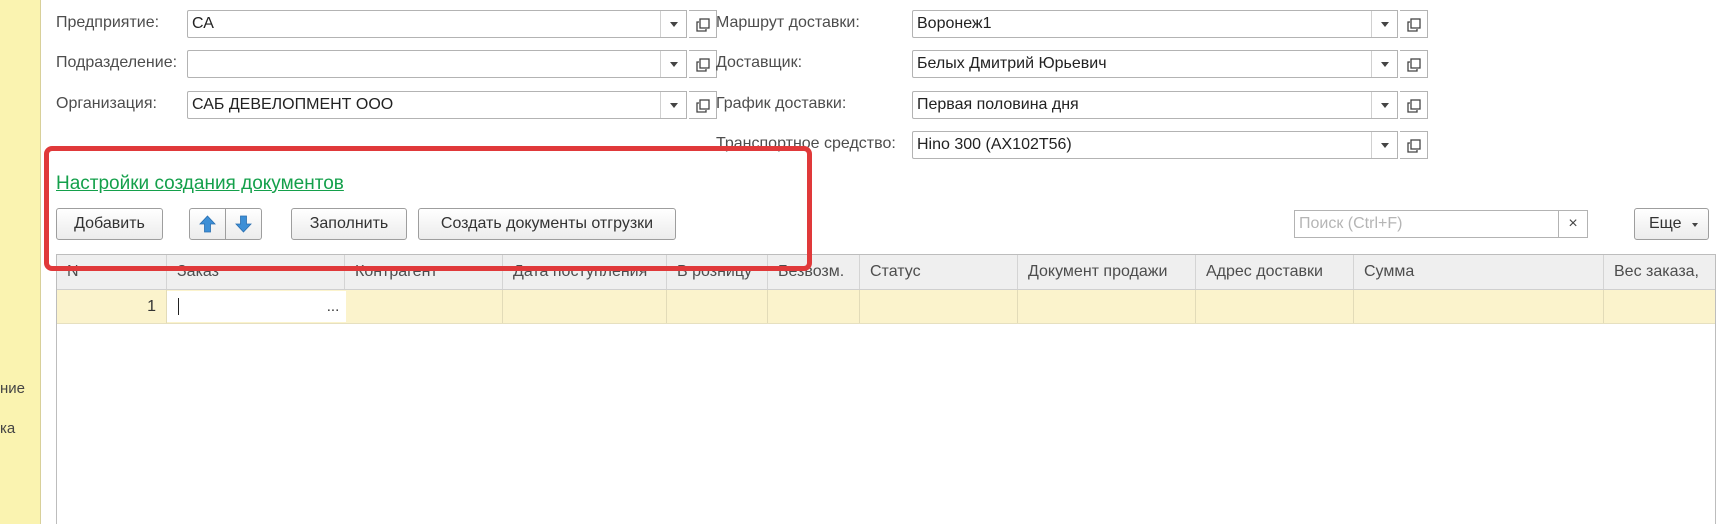 This screenshot has width=1723, height=524. What do you see at coordinates (244, 306) in the screenshot?
I see `order-input` at bounding box center [244, 306].